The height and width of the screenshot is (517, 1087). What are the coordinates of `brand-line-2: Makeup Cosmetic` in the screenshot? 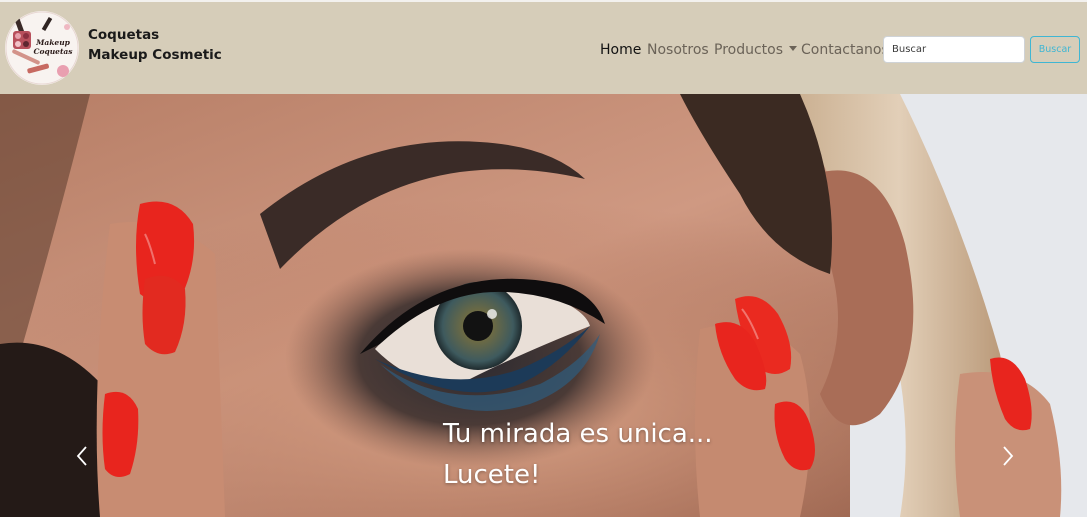 It's located at (155, 55).